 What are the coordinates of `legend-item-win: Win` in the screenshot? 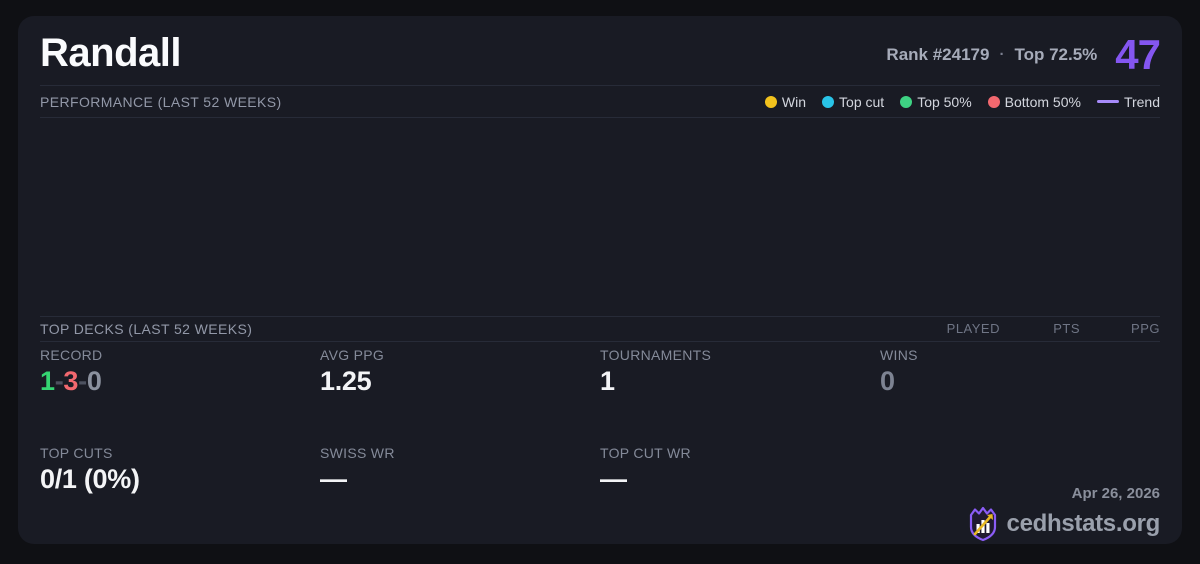 It's located at (785, 101).